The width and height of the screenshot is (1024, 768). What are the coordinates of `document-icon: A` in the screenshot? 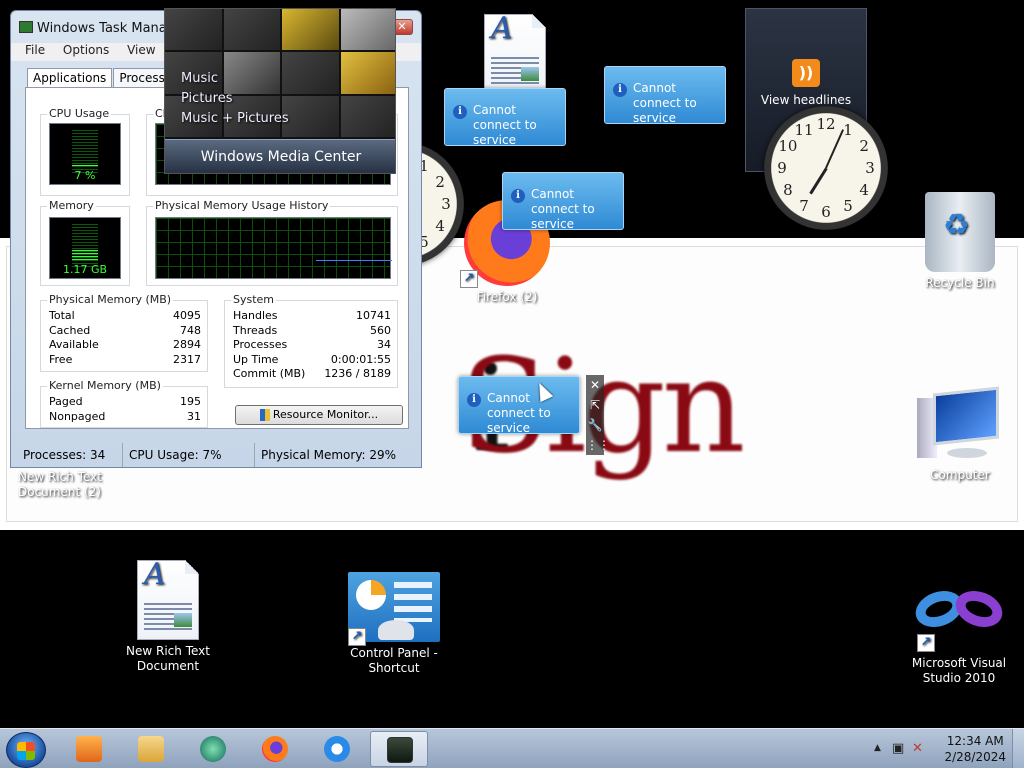 It's located at (168, 600).